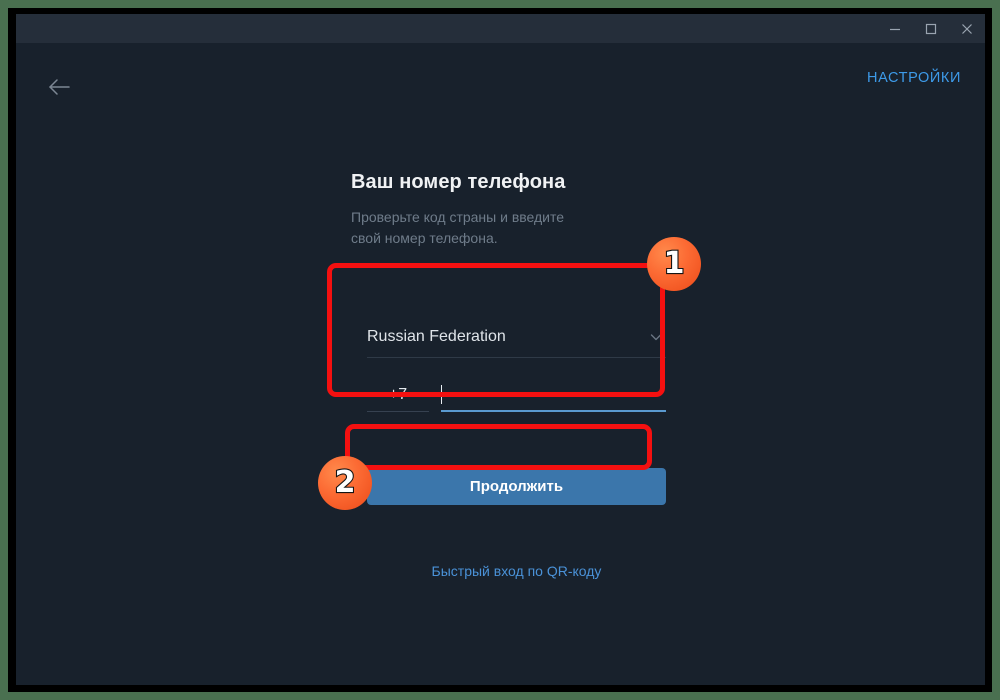 The width and height of the screenshot is (1000, 700). I want to click on maximize-icon, so click(931, 29).